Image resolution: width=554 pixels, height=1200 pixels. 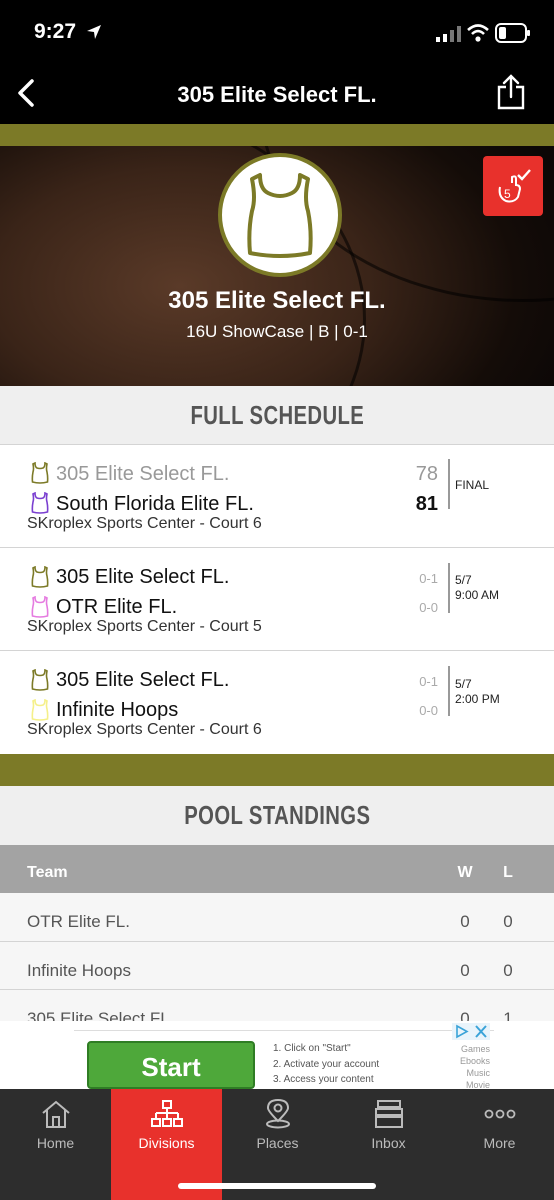 I want to click on cellular-signal-icon, so click(x=448, y=34).